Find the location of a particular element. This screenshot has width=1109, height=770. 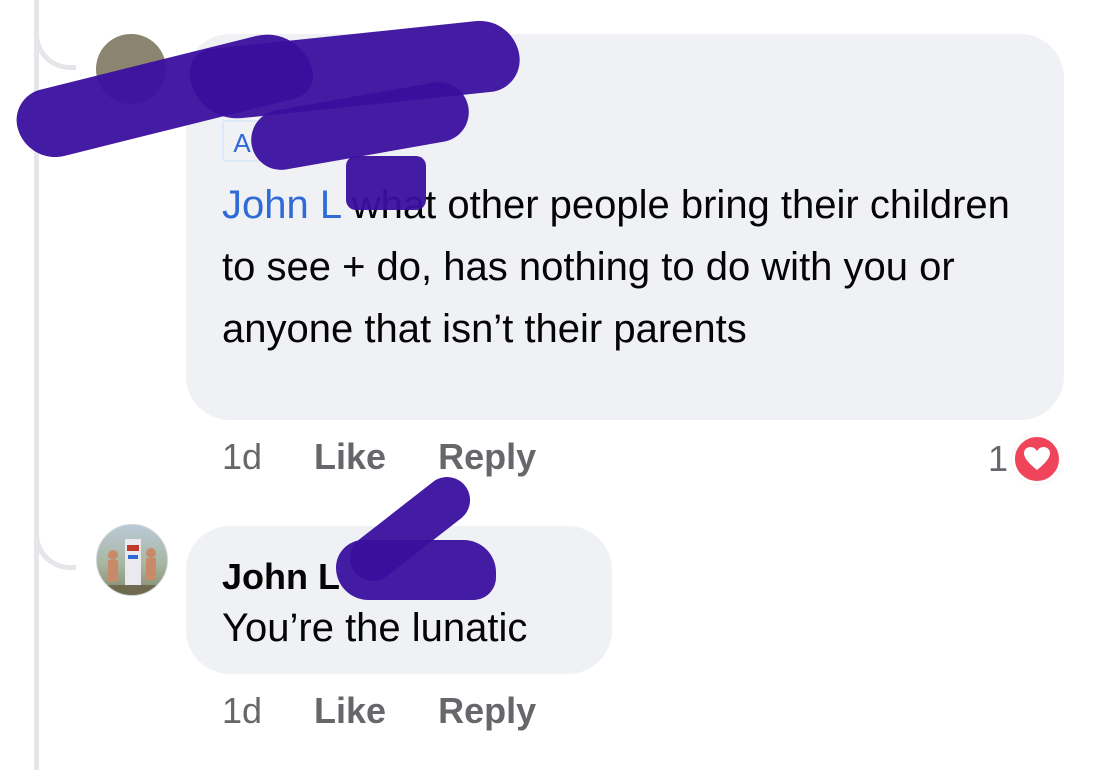

mention-link: John L is located at coordinates (281, 205).